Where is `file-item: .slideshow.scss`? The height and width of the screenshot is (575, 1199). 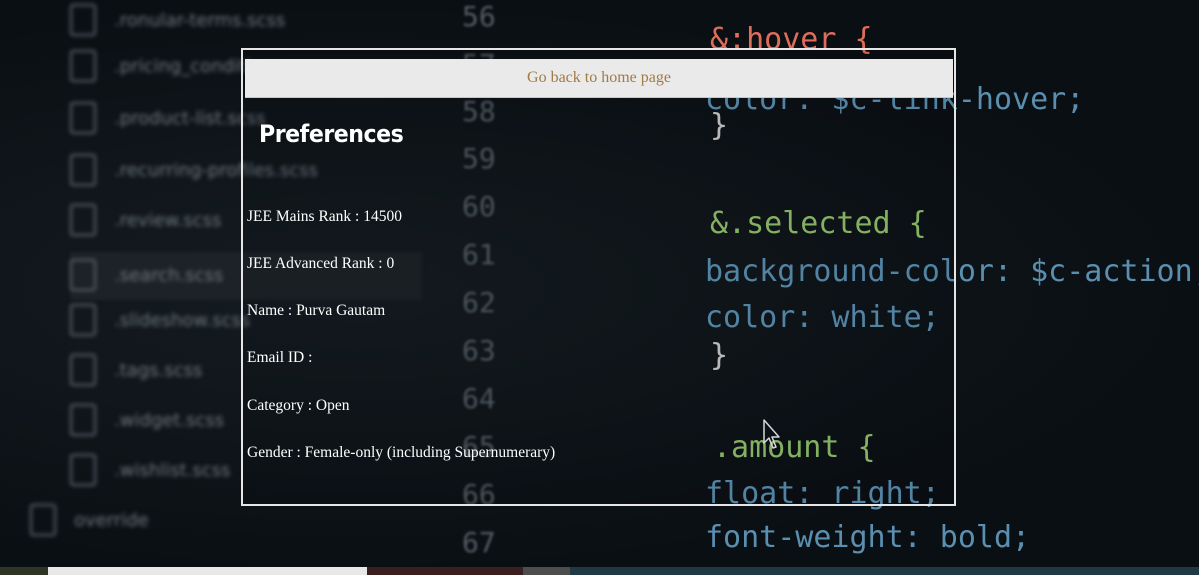
file-item: .slideshow.scss is located at coordinates (160, 320).